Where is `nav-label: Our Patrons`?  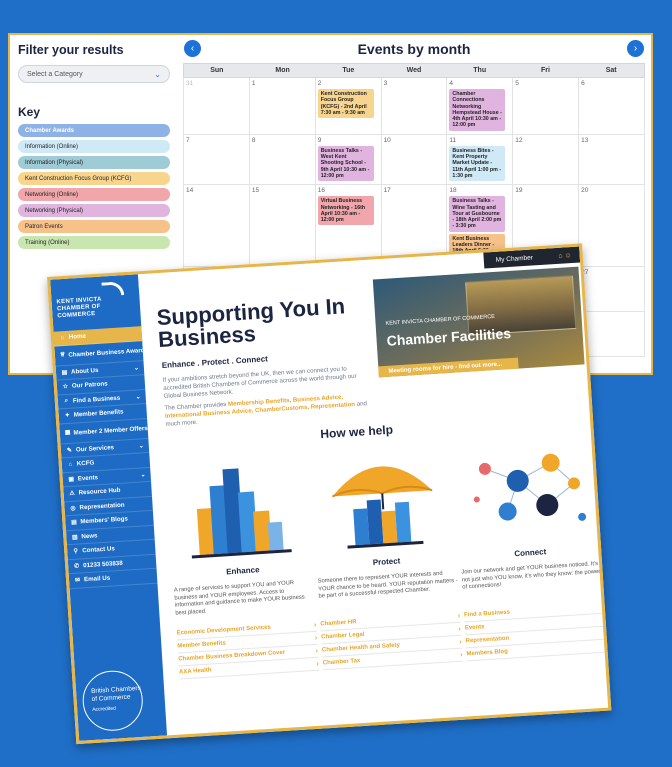 nav-label: Our Patrons is located at coordinates (89, 385).